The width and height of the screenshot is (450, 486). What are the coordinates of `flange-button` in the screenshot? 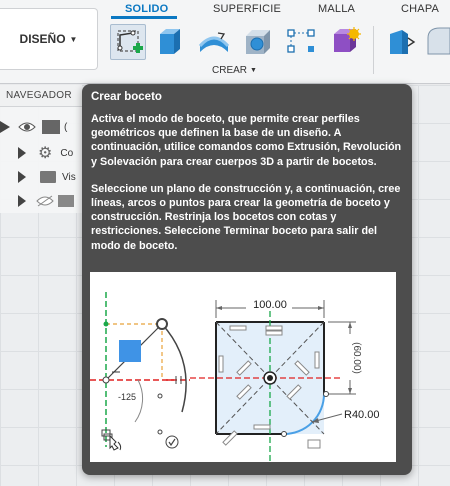 It's located at (400, 42).